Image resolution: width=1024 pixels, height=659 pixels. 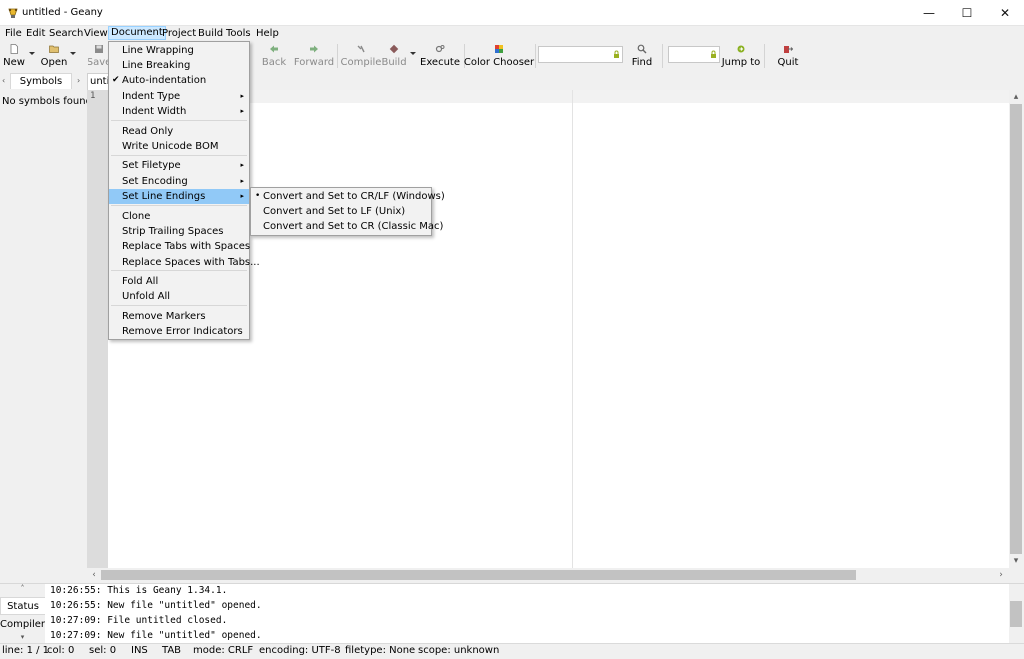 What do you see at coordinates (179, 216) in the screenshot?
I see `menu-item-clone: Clone` at bounding box center [179, 216].